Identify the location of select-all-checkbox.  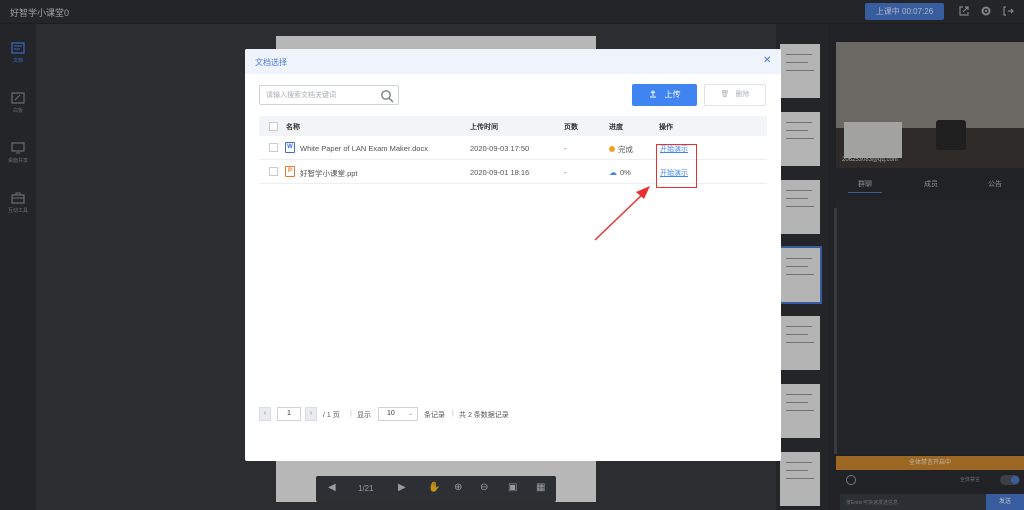
(273, 126).